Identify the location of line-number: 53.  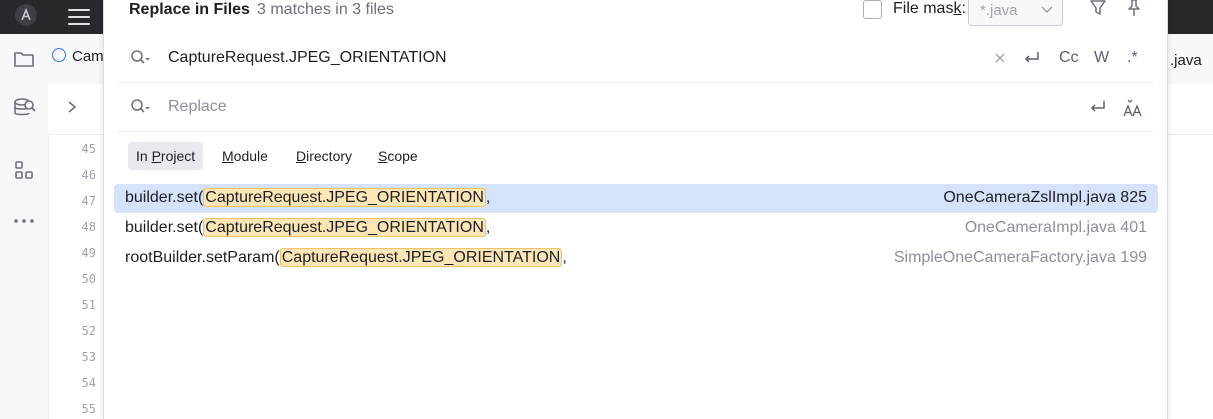
(88, 357).